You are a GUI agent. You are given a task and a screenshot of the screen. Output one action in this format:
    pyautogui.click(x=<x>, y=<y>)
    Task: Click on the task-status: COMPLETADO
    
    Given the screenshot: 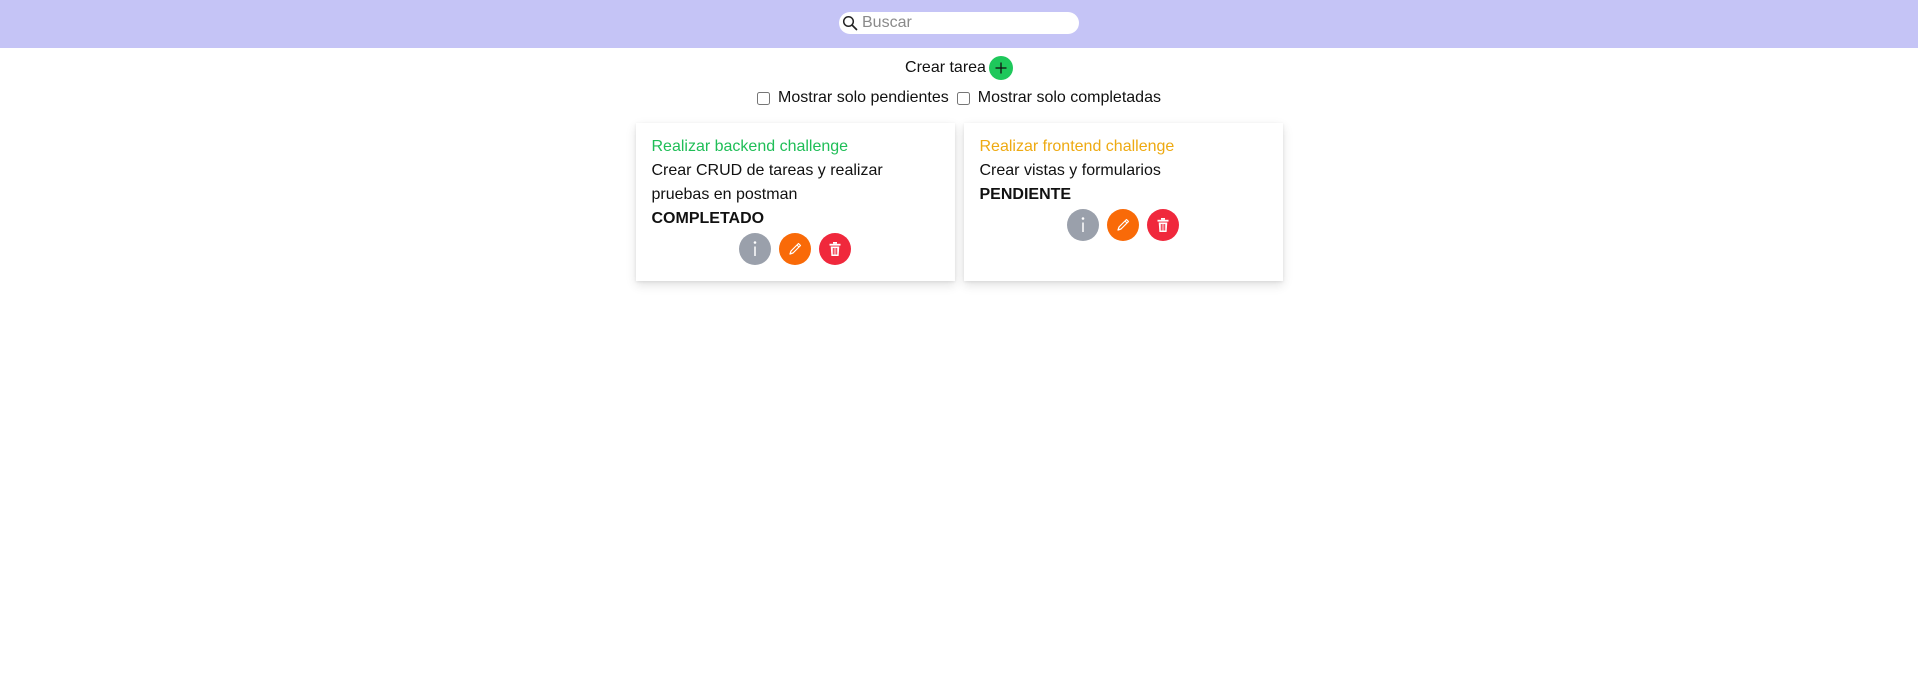 What is the action you would take?
    pyautogui.click(x=708, y=218)
    